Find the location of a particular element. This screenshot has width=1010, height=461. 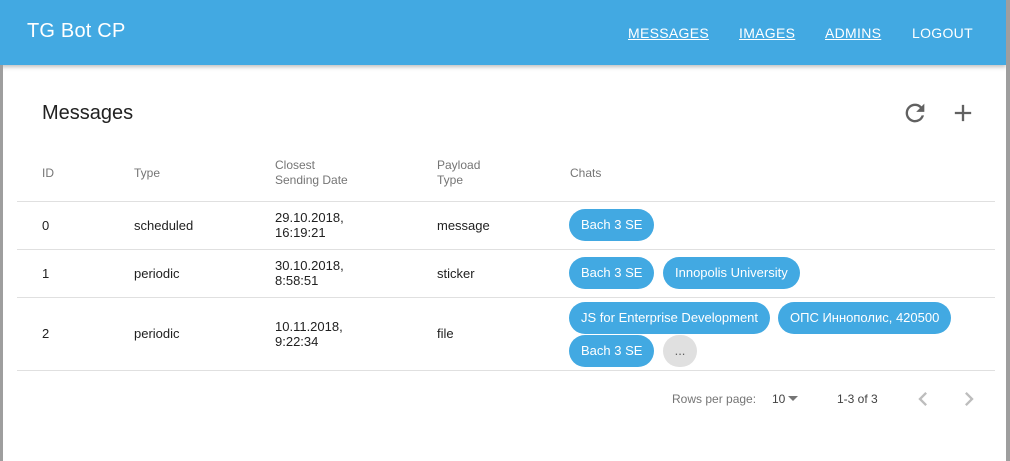

rows-per-page-select: 10 is located at coordinates (785, 399).